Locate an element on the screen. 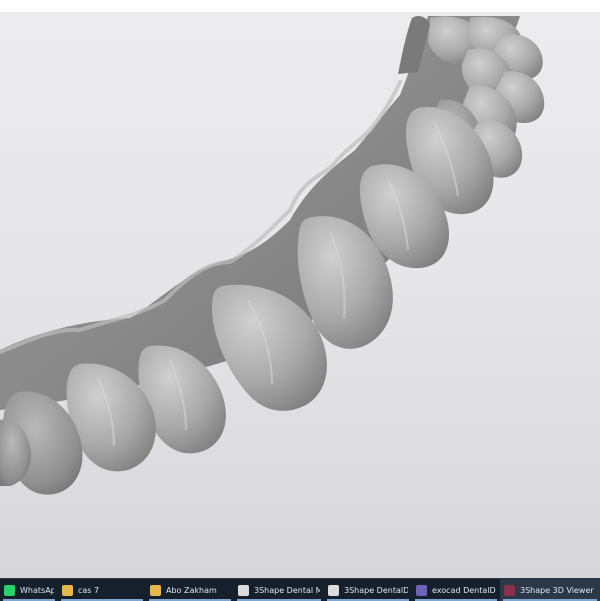 The image size is (600, 601). taskbar-item-whatsapp: WhatsApp Beta is located at coordinates (29, 590).